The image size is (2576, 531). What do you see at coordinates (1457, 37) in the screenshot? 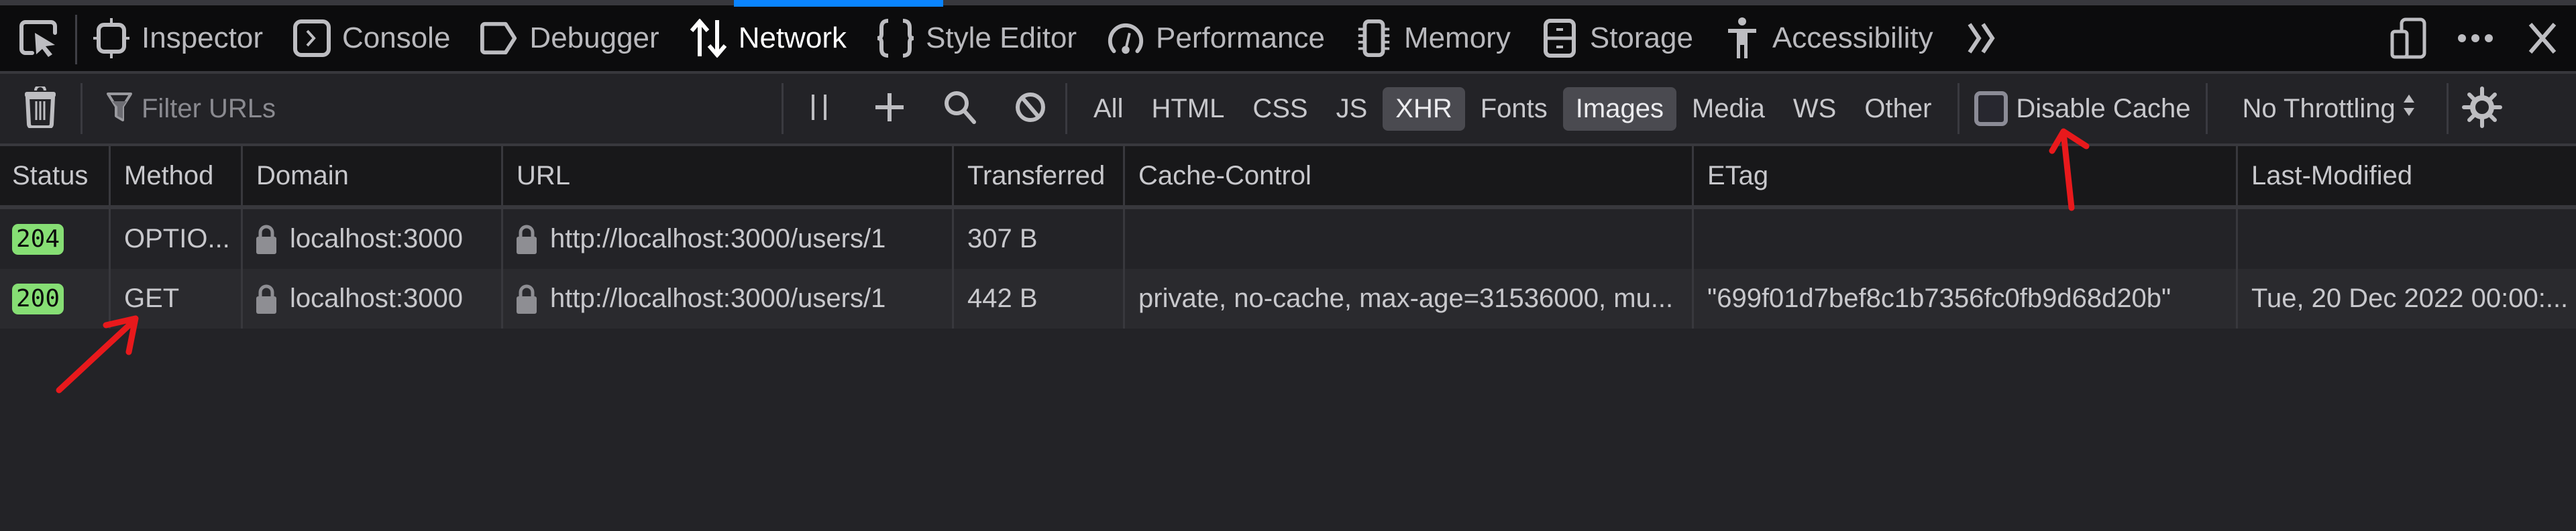
I see `tab-label: Memory` at bounding box center [1457, 37].